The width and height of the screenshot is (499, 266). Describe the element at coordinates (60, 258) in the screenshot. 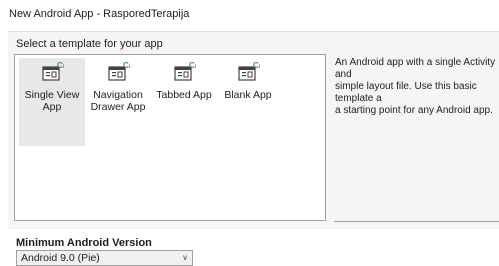

I see `min-version-value: Android 9.0 (Pie)` at that location.